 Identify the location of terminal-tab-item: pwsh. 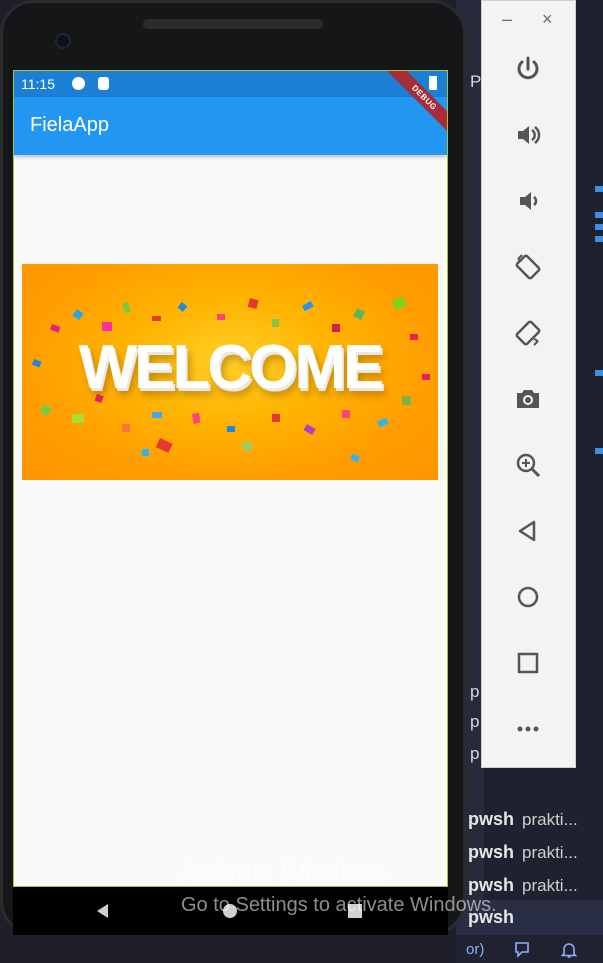
(491, 917).